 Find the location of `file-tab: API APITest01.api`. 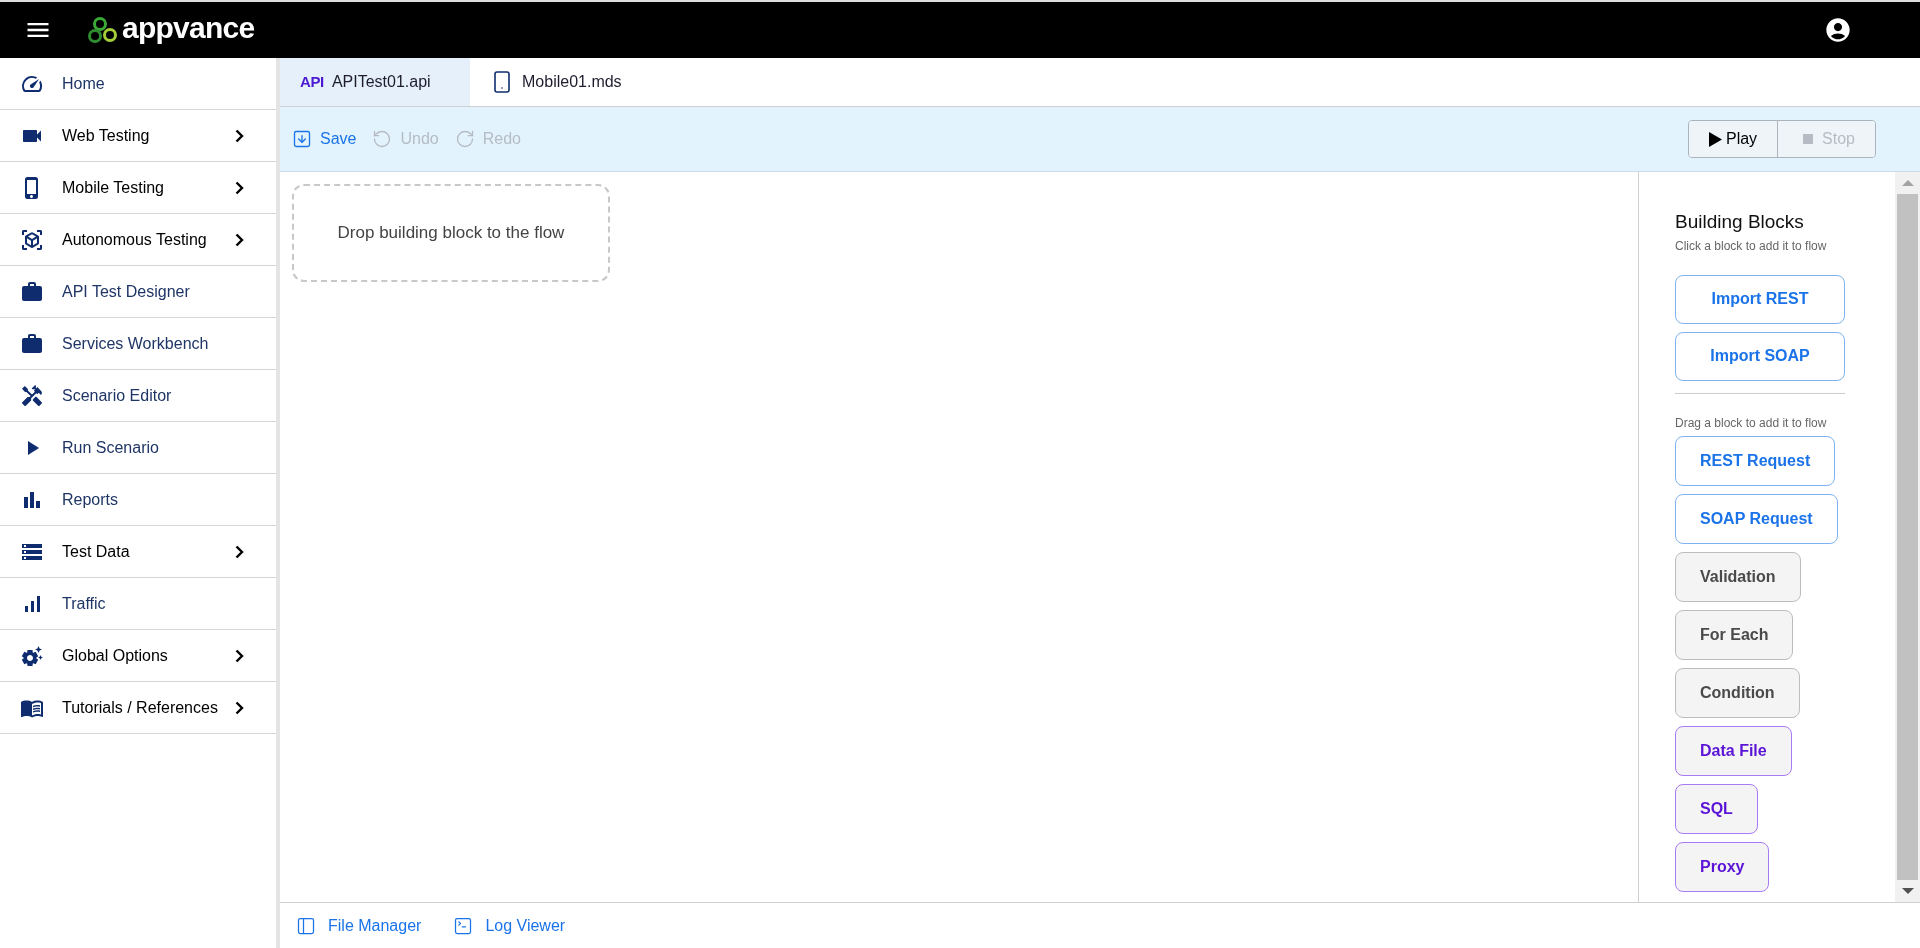

file-tab: API APITest01.api is located at coordinates (375, 82).